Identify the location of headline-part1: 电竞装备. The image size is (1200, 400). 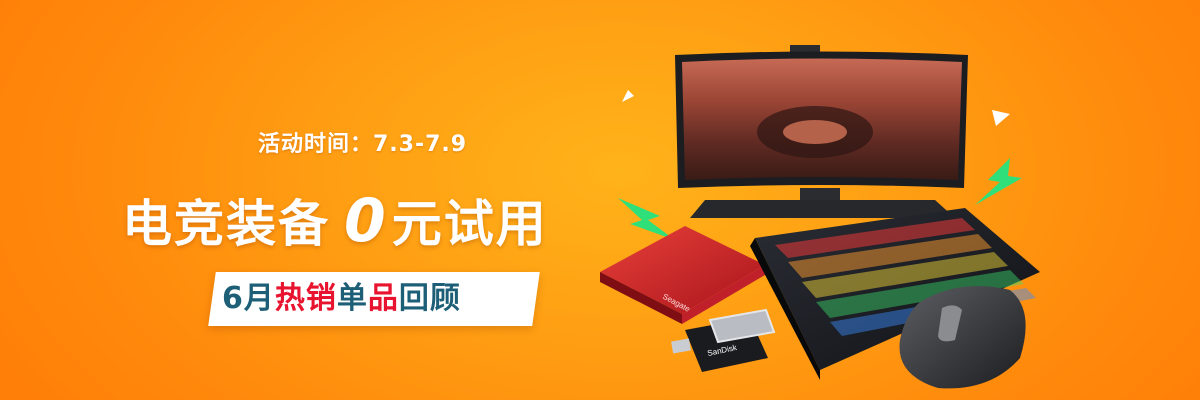
(226, 224).